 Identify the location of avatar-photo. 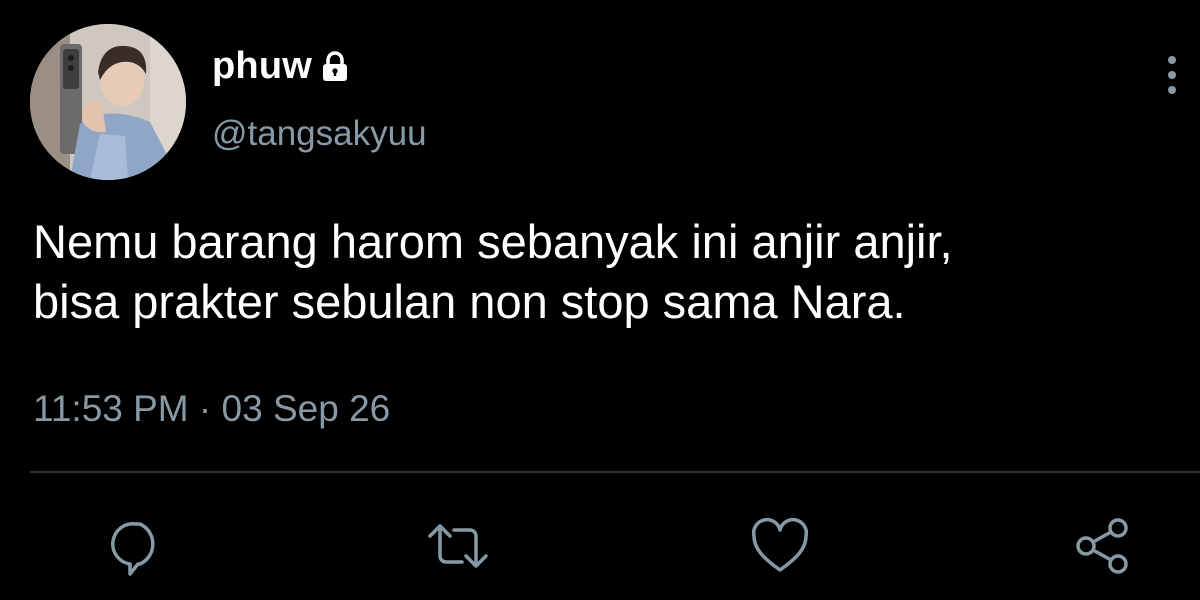
(108, 102).